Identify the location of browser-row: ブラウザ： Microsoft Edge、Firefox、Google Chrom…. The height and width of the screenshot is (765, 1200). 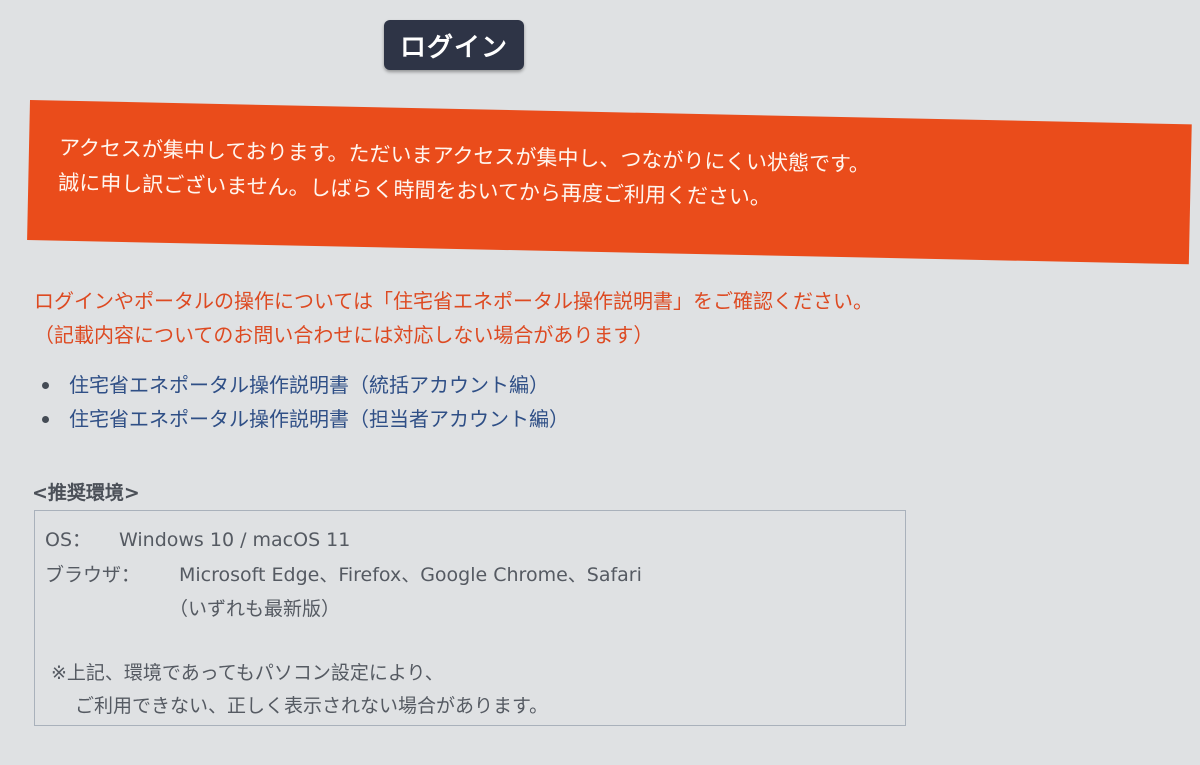
(343, 573).